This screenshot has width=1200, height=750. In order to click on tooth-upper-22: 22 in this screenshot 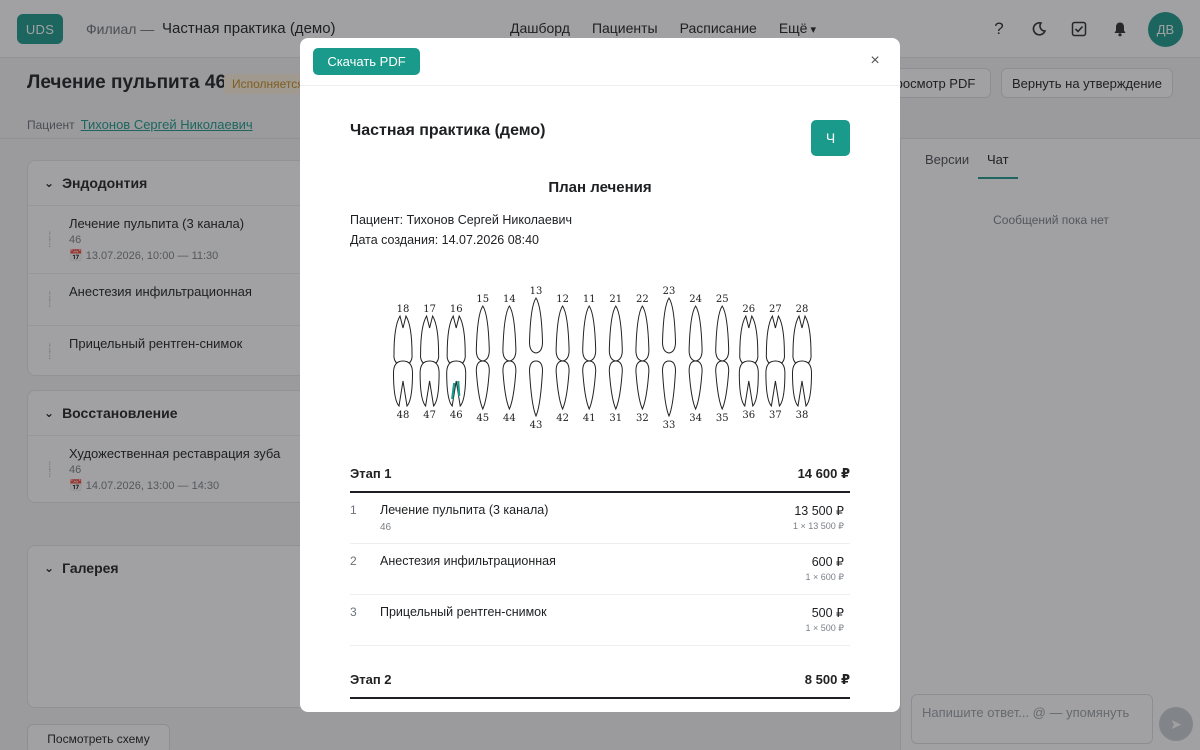, I will do `click(642, 328)`.